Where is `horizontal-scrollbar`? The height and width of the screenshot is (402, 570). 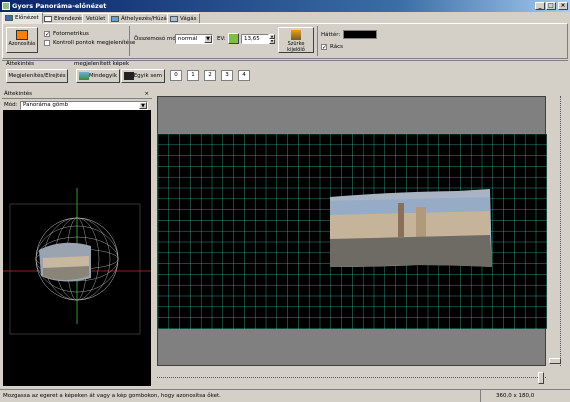
horizontal-scrollbar is located at coordinates (351, 377).